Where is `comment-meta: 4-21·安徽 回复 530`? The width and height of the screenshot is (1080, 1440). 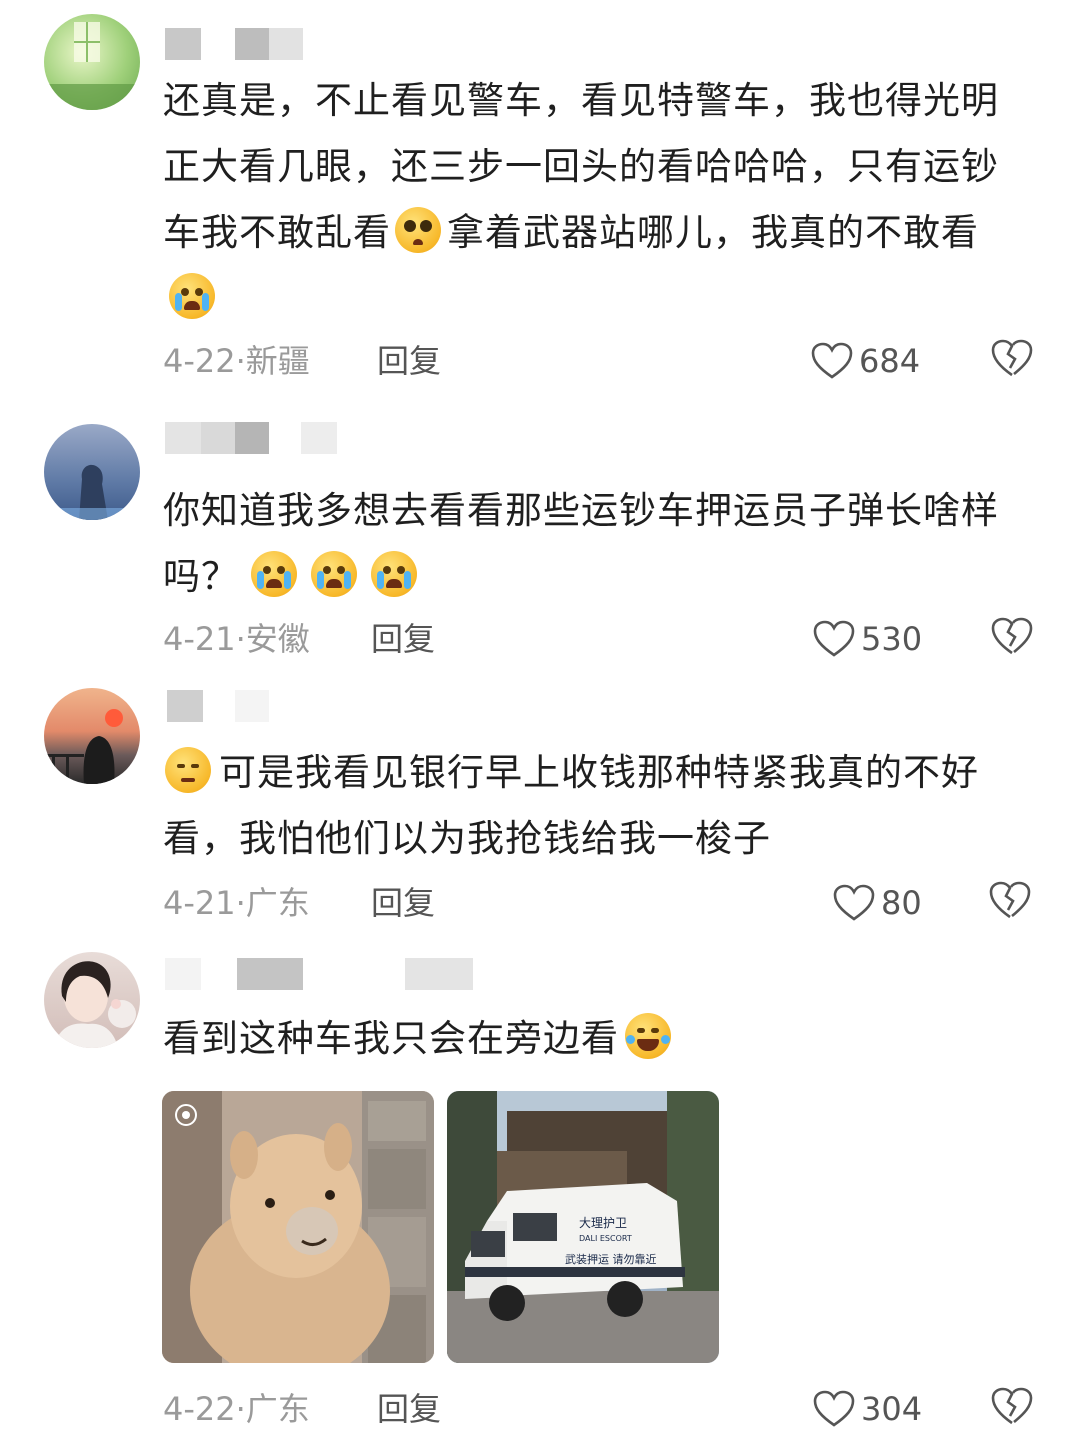 comment-meta: 4-21·安徽 回复 530 is located at coordinates (603, 639).